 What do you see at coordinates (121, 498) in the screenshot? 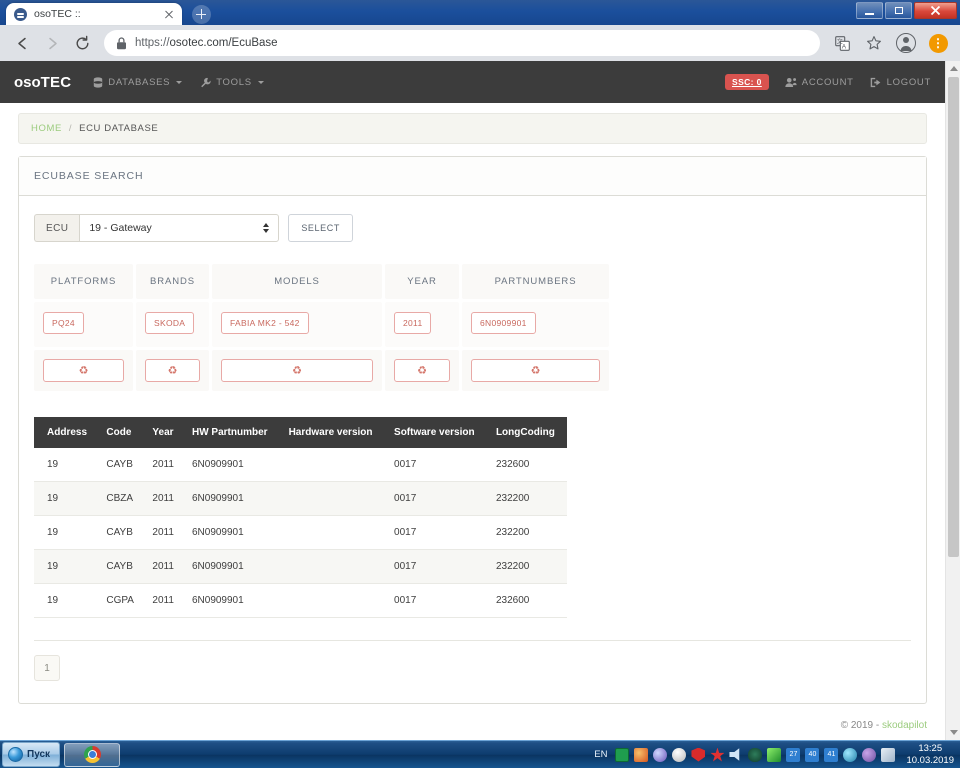
I see `cell-code: CBZA` at bounding box center [121, 498].